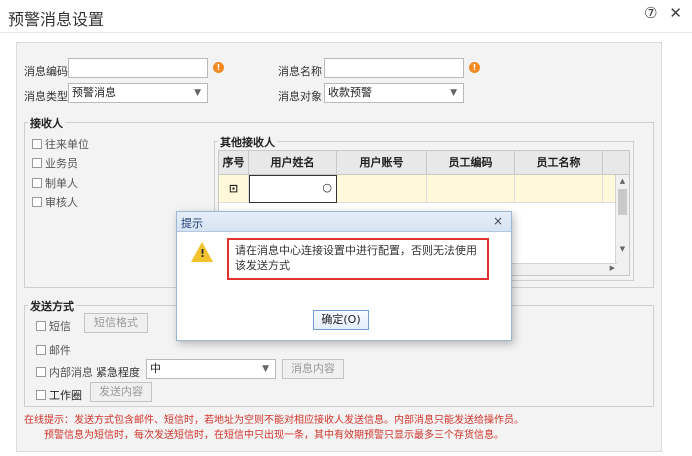 The width and height of the screenshot is (692, 456). Describe the element at coordinates (612, 268) in the screenshot. I see `scroll-right-icon: ▶` at that location.